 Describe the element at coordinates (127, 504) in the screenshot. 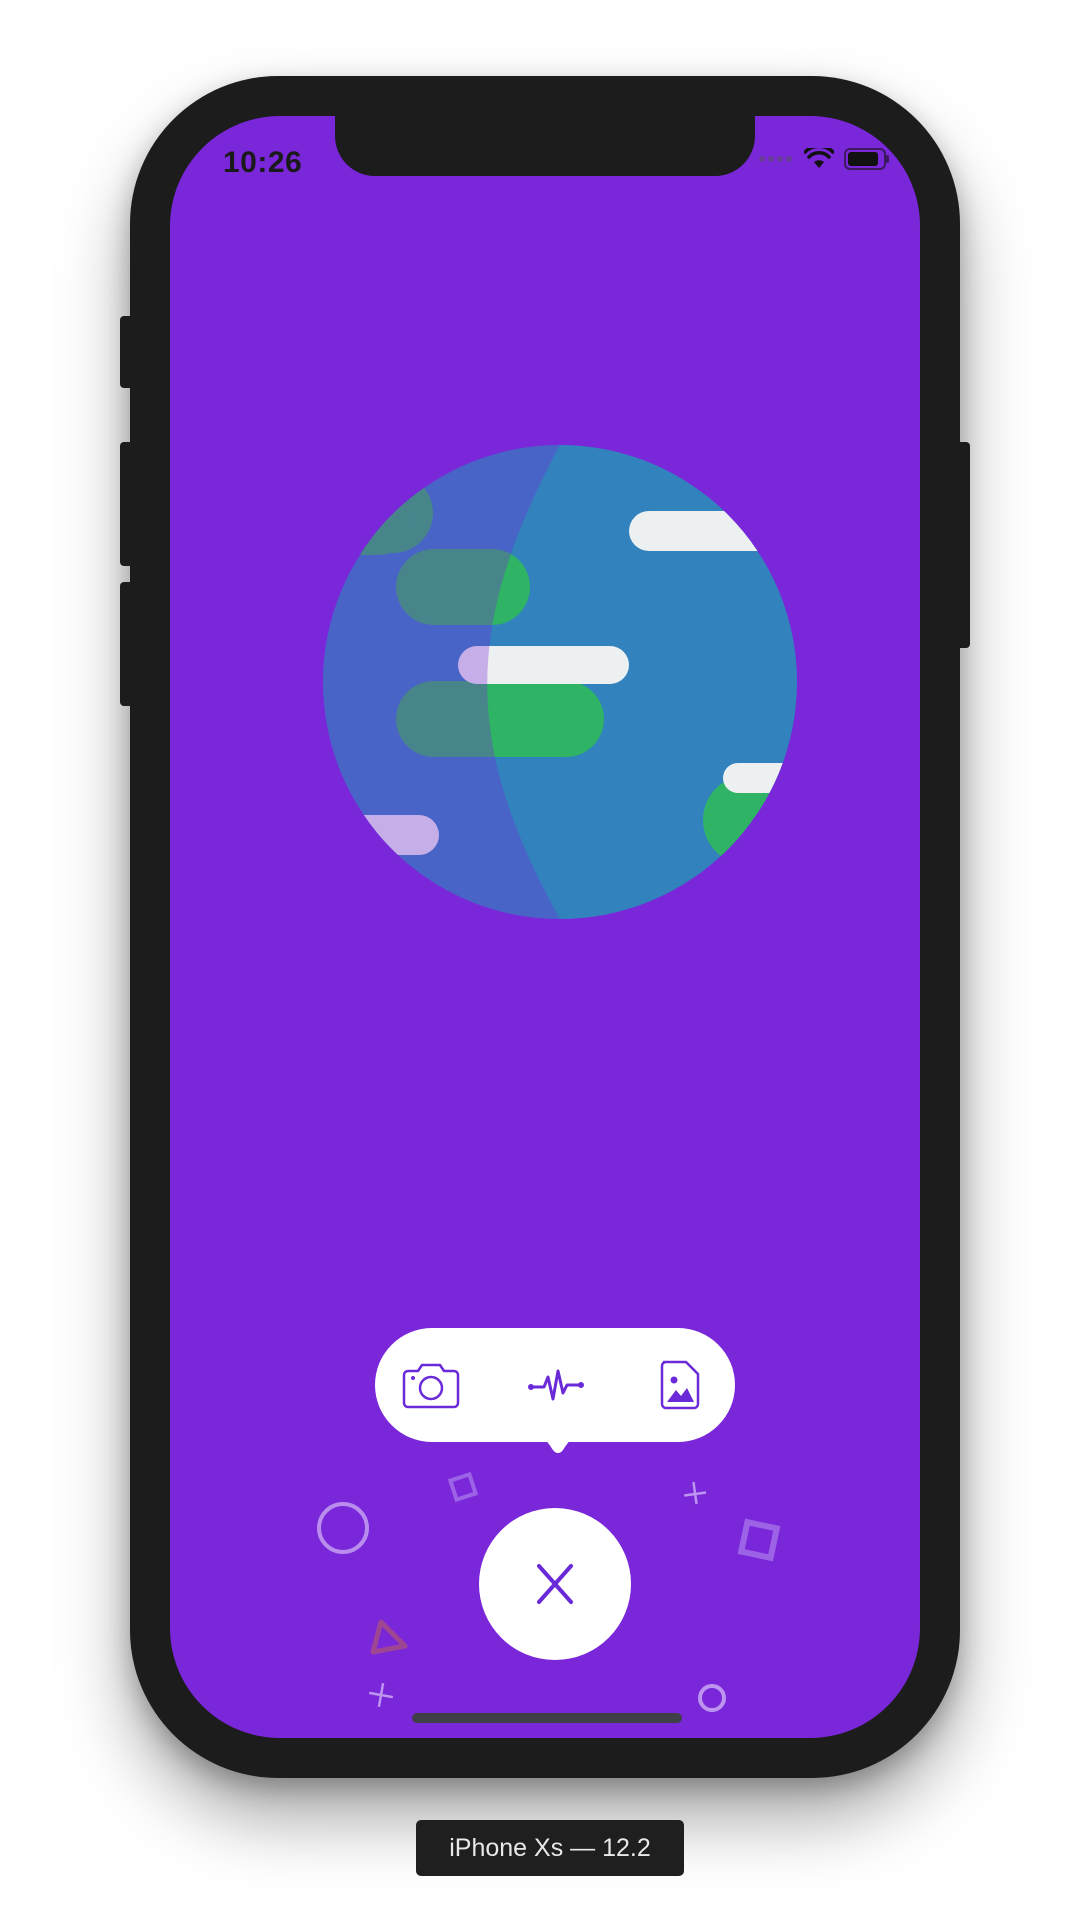

I see `volume-up-button` at that location.